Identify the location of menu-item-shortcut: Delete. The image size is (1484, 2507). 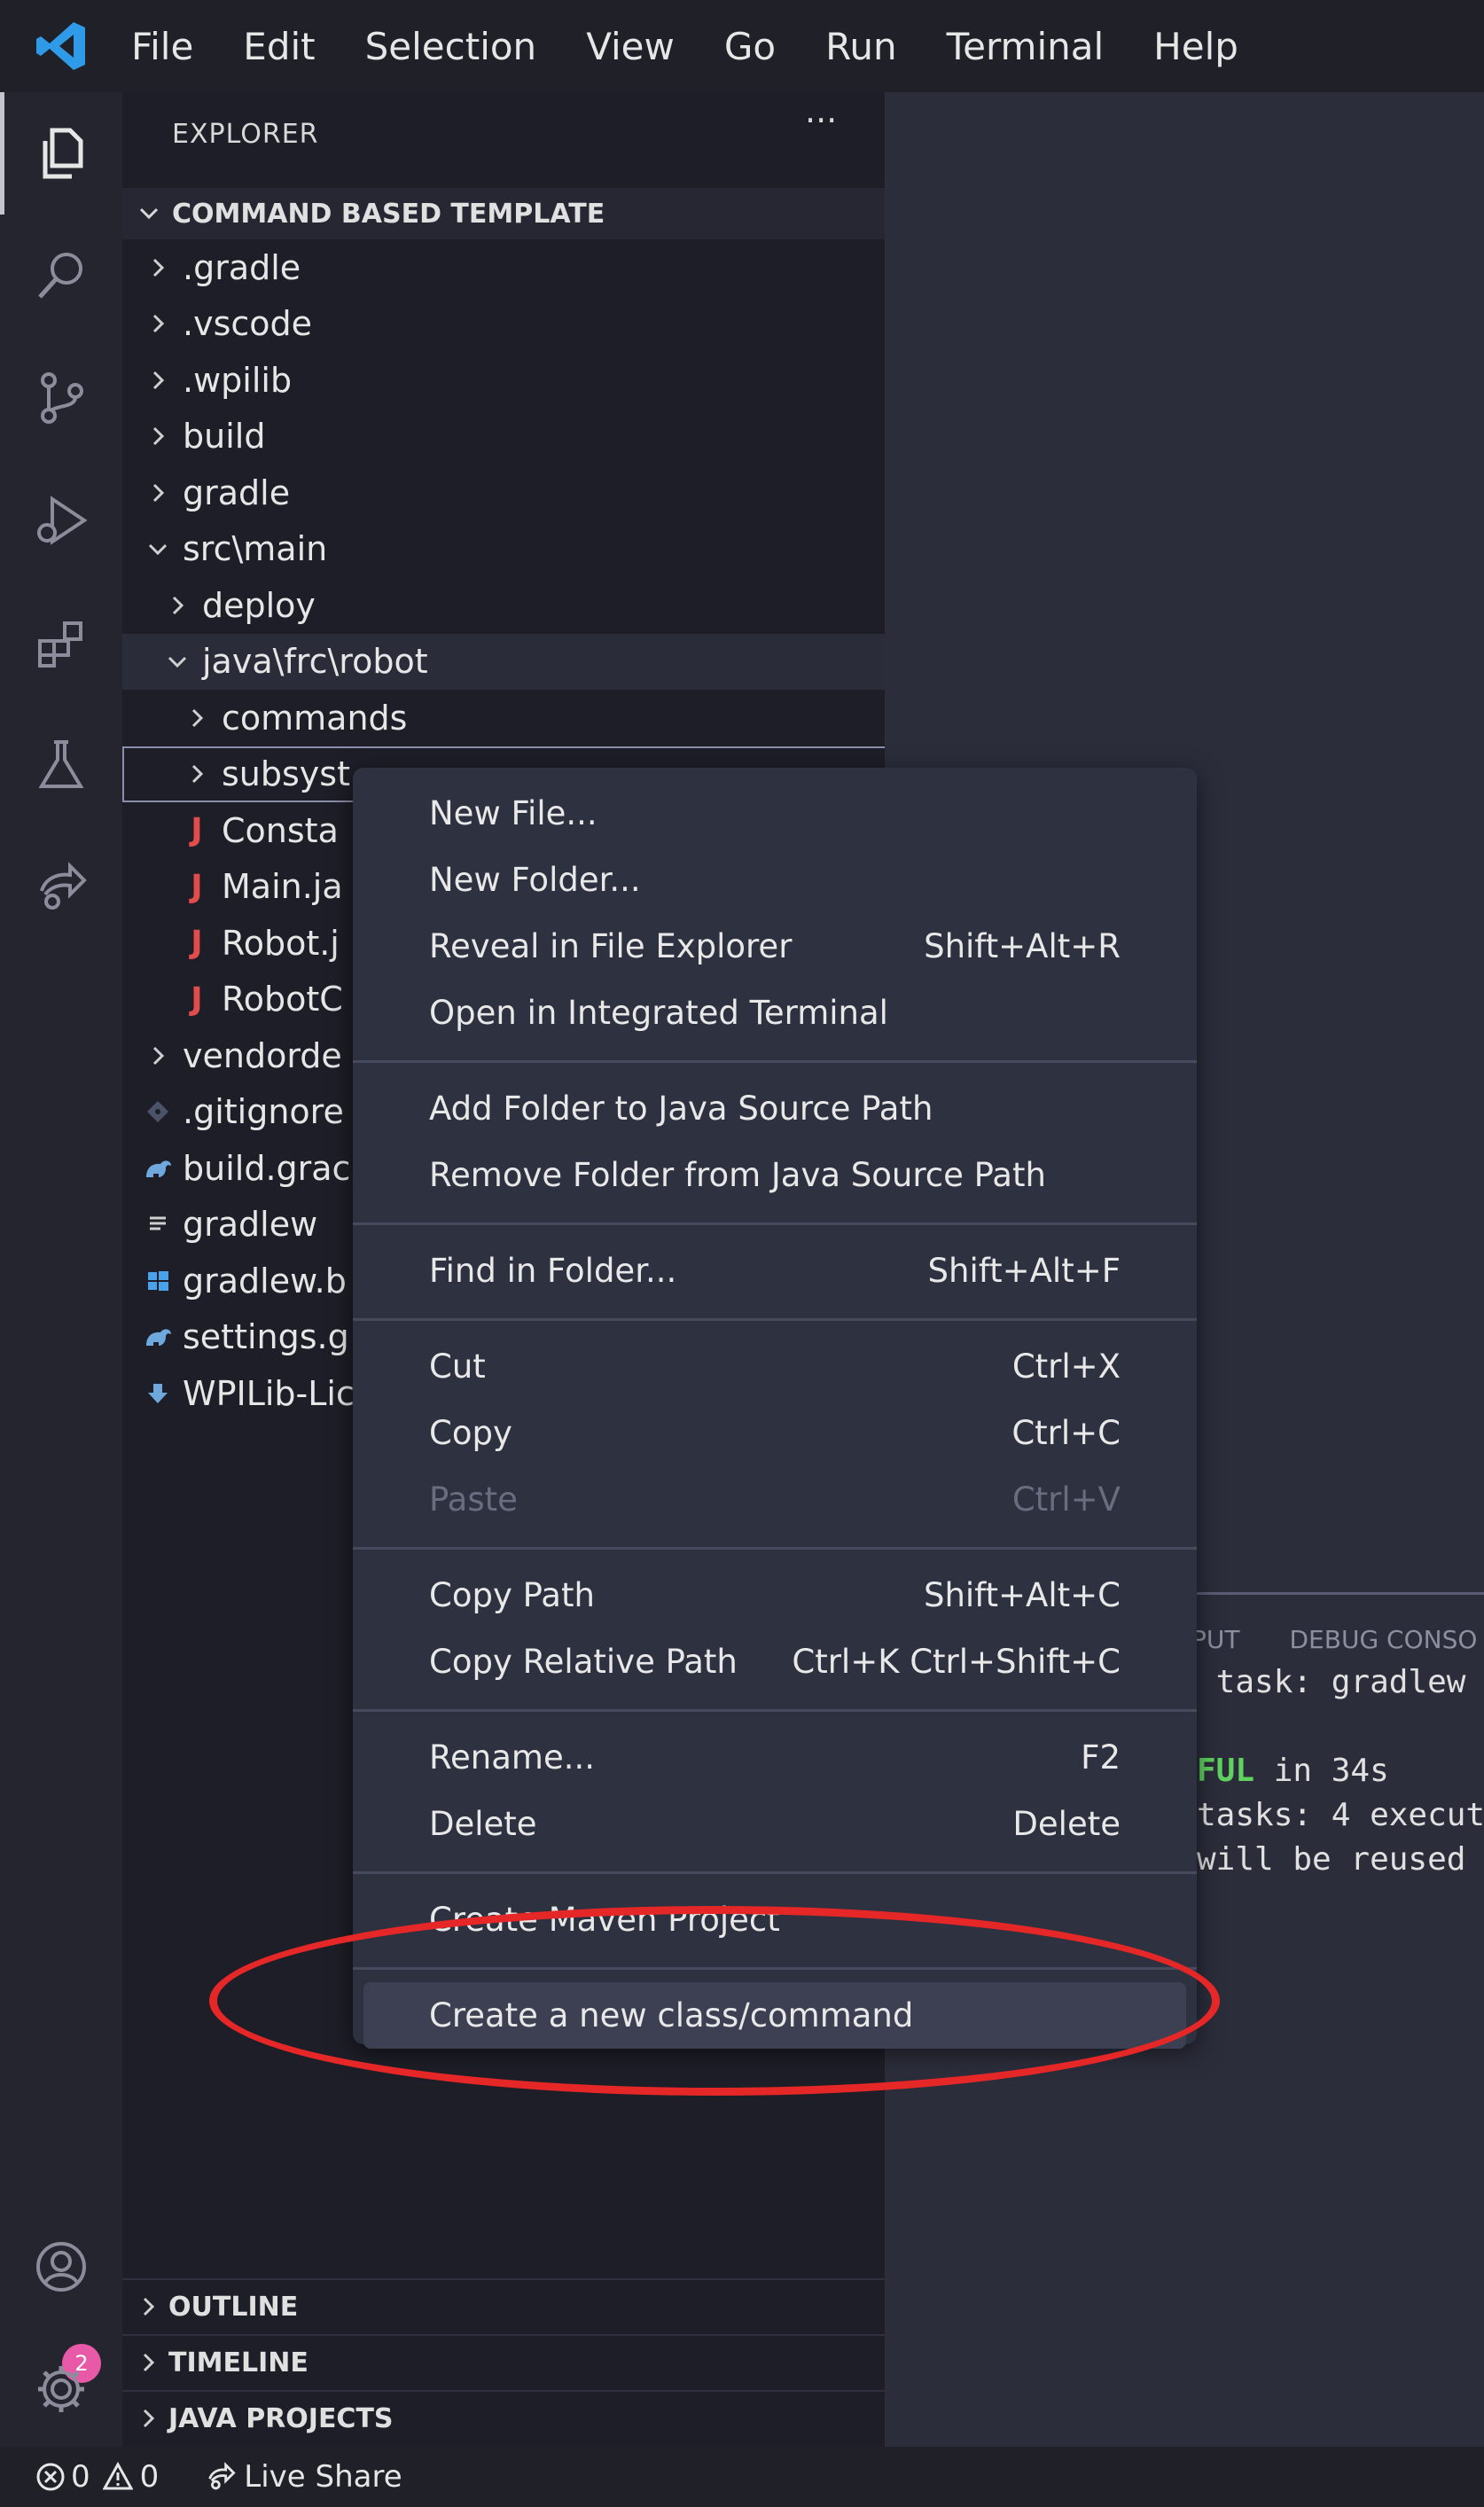
(1066, 1824).